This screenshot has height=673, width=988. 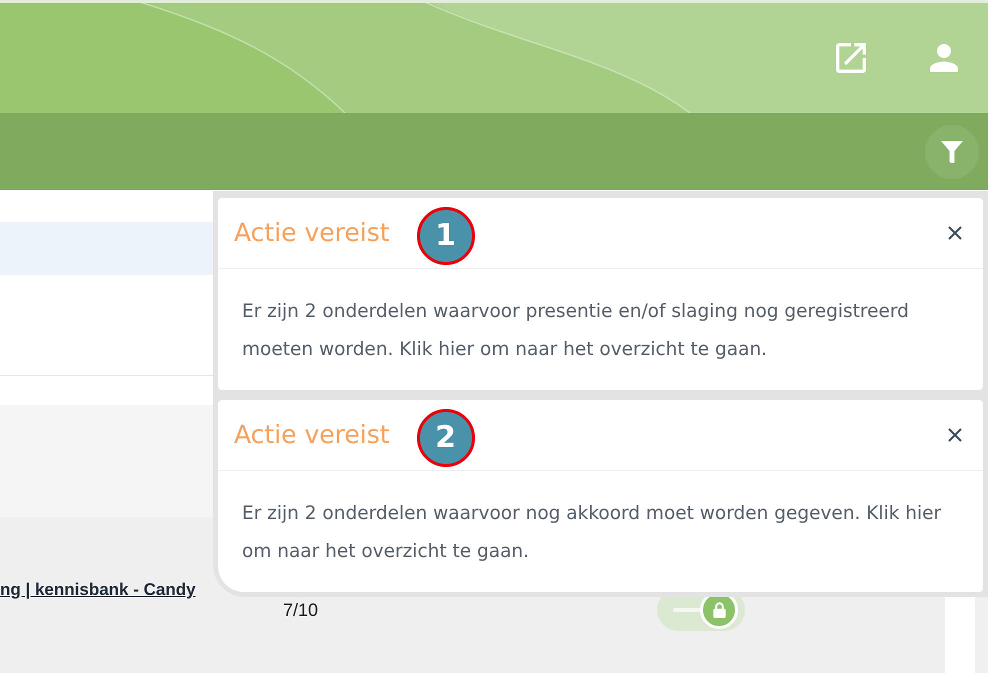 What do you see at coordinates (952, 151) in the screenshot?
I see `filter-icon` at bounding box center [952, 151].